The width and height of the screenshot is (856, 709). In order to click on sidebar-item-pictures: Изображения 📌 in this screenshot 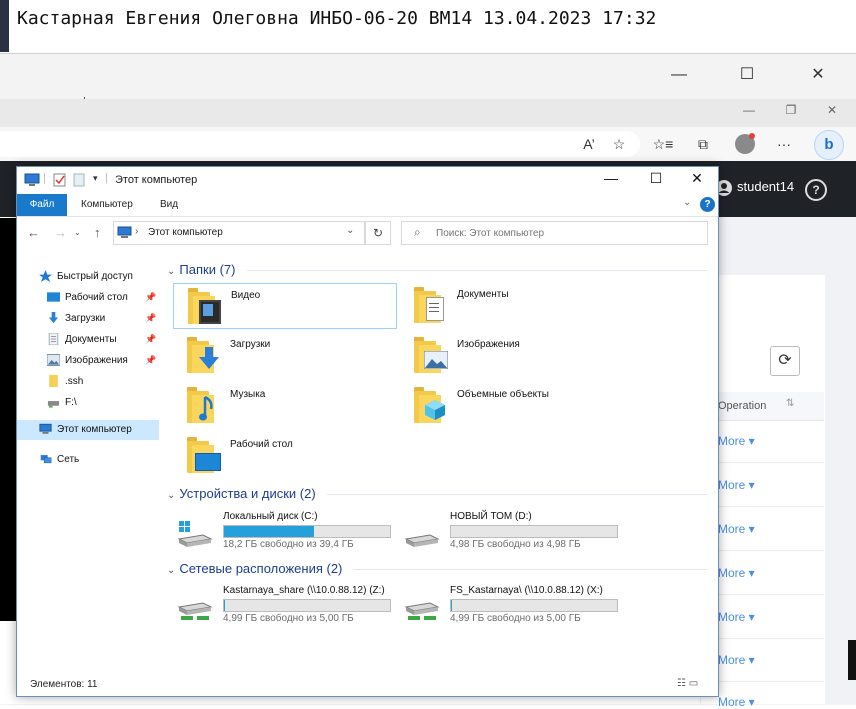, I will do `click(88, 361)`.